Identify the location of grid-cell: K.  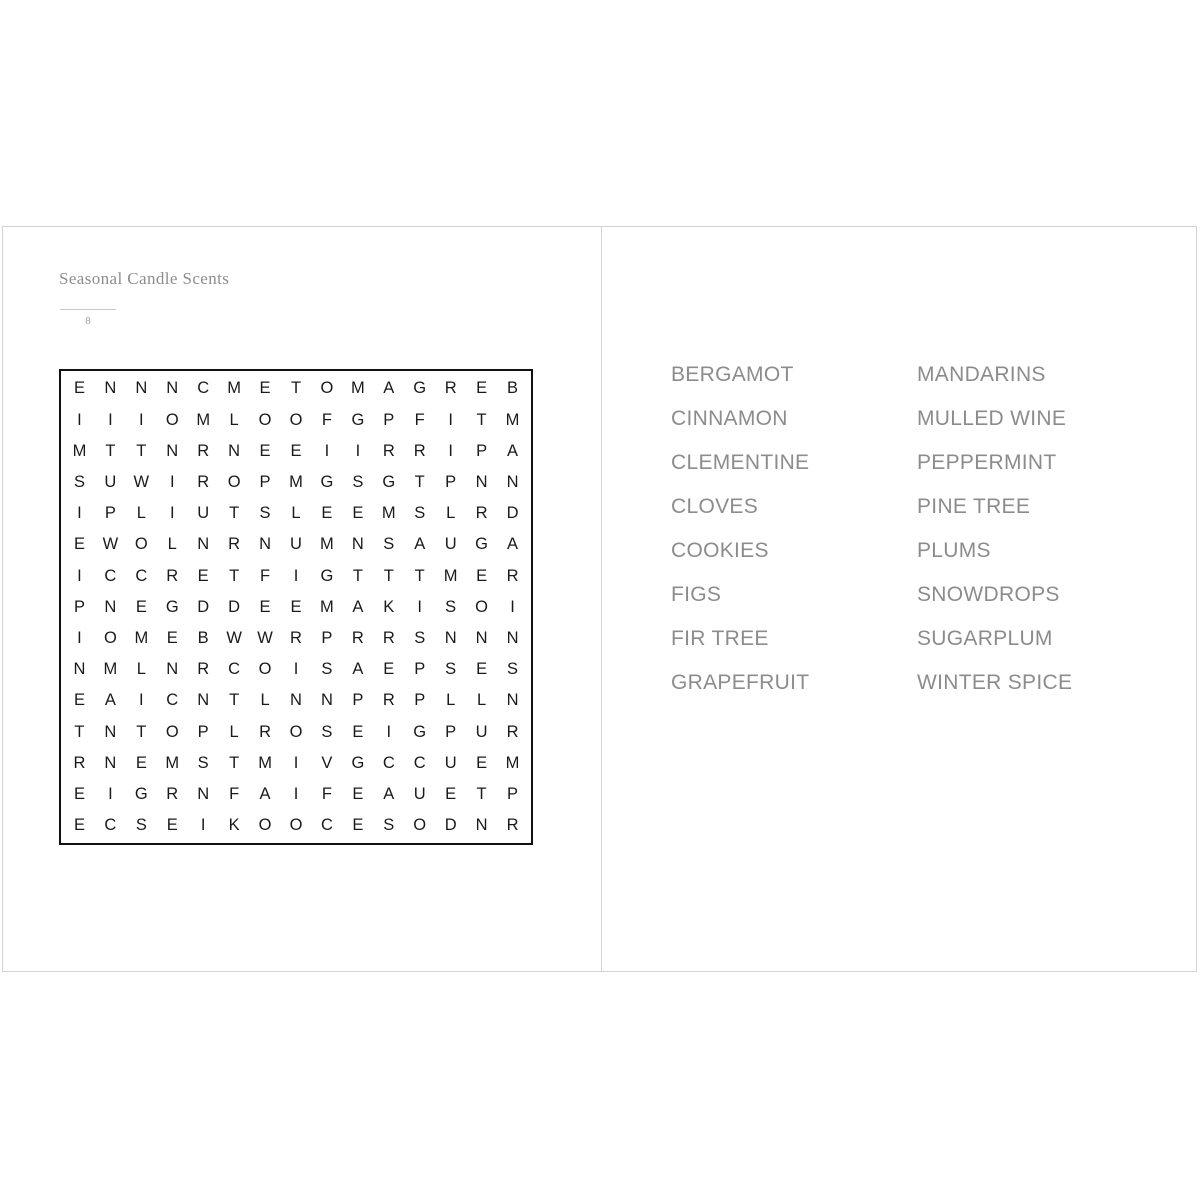
(388, 606).